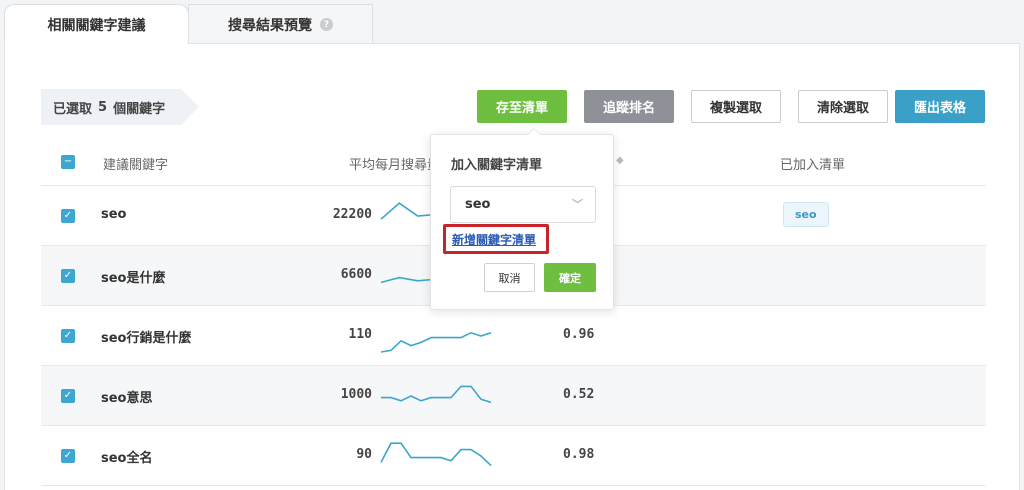  What do you see at coordinates (146, 338) in the screenshot?
I see `keyword-cell: seo行銷是什麼` at bounding box center [146, 338].